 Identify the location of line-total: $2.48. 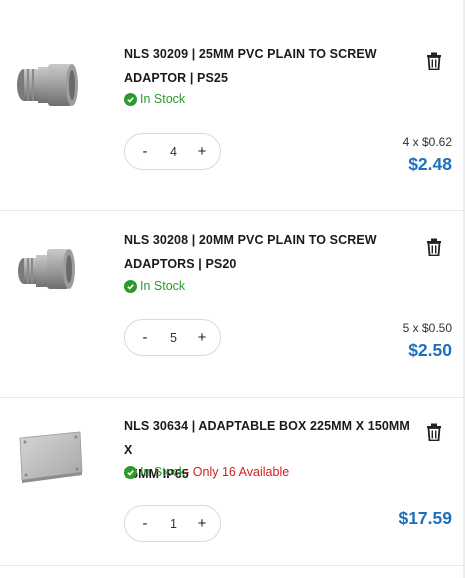
(430, 164).